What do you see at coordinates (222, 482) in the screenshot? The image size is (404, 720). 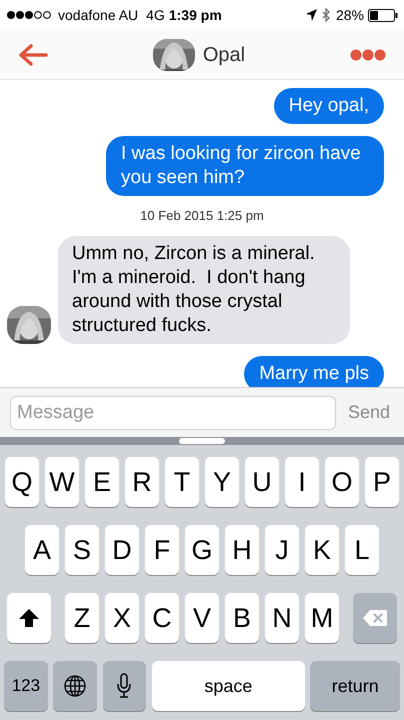 I see `key: Y` at bounding box center [222, 482].